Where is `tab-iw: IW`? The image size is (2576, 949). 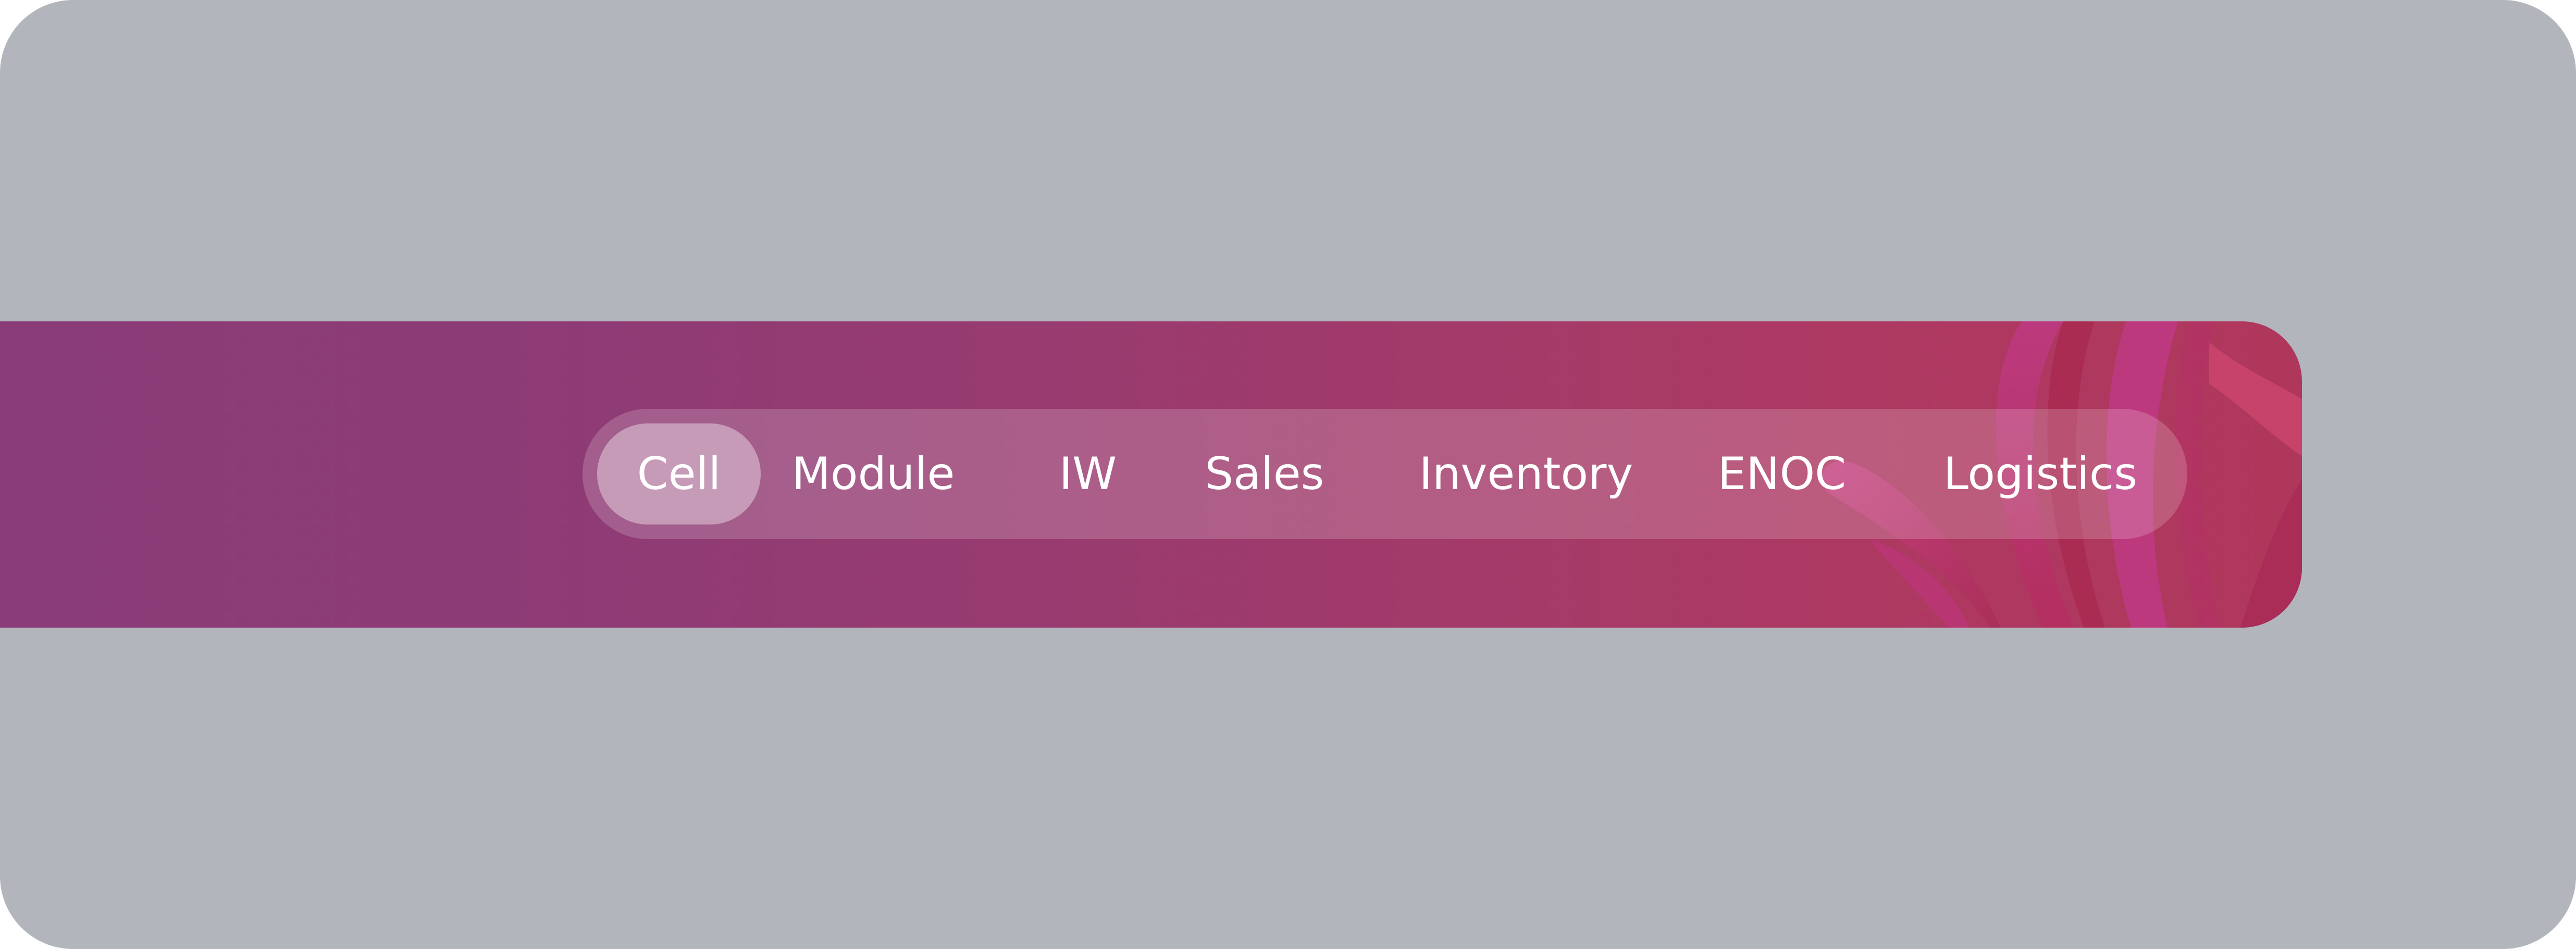 tab-iw: IW is located at coordinates (1088, 474).